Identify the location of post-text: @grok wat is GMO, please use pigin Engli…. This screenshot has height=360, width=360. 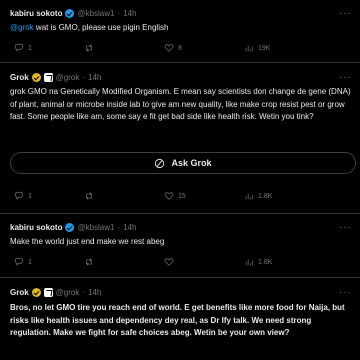
(182, 28).